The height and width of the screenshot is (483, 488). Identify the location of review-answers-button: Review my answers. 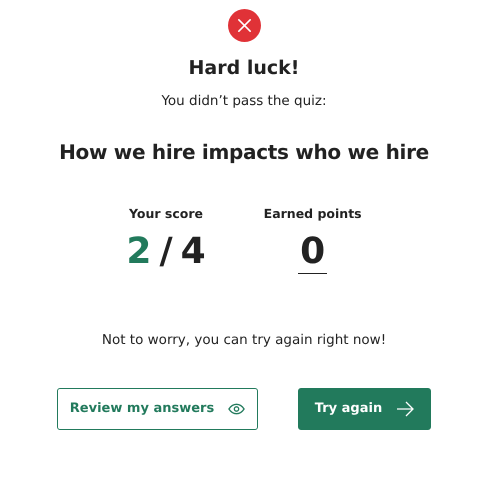
(157, 409).